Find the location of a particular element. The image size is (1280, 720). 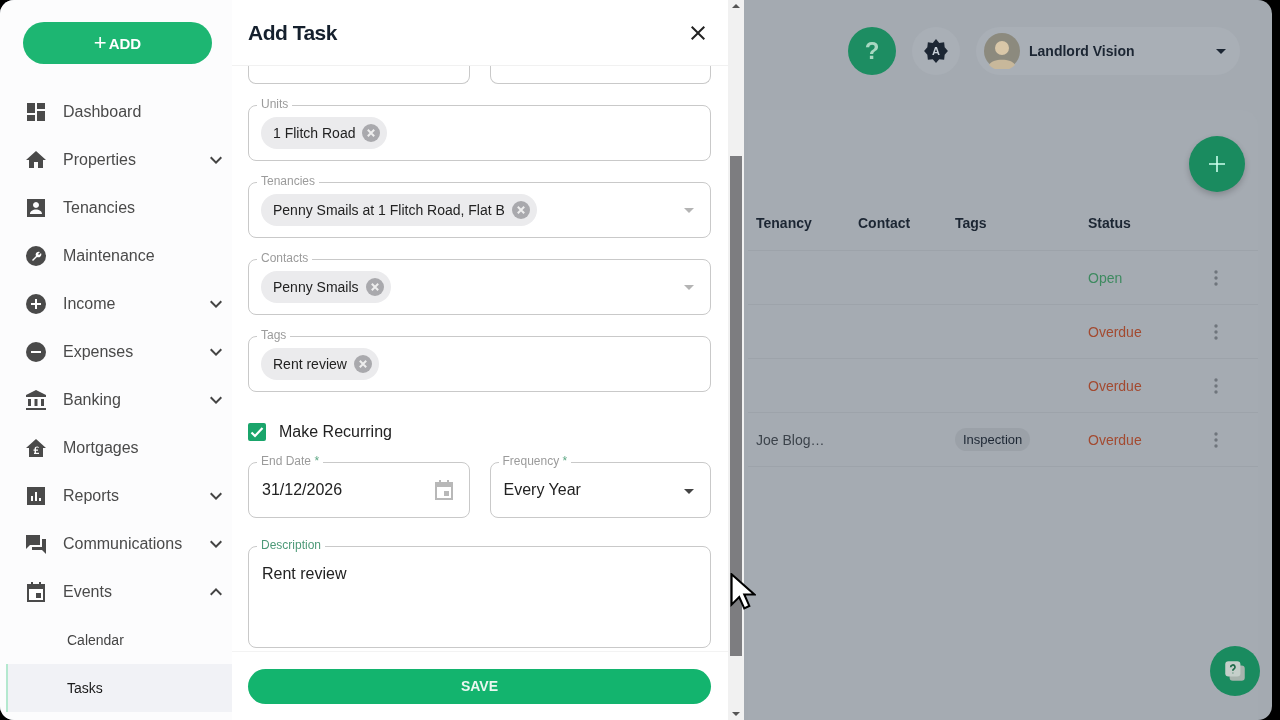

calendar-icon is located at coordinates (36, 592).